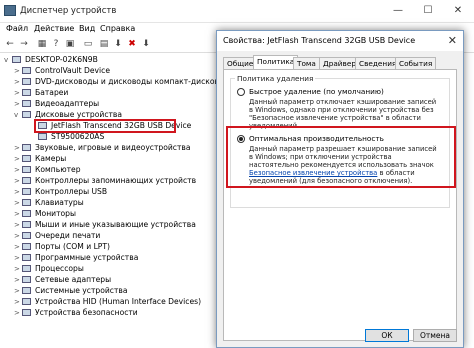 This screenshot has width=474, height=348. Describe the element at coordinates (118, 44) in the screenshot. I see `disable-icon: ⬇` at that location.